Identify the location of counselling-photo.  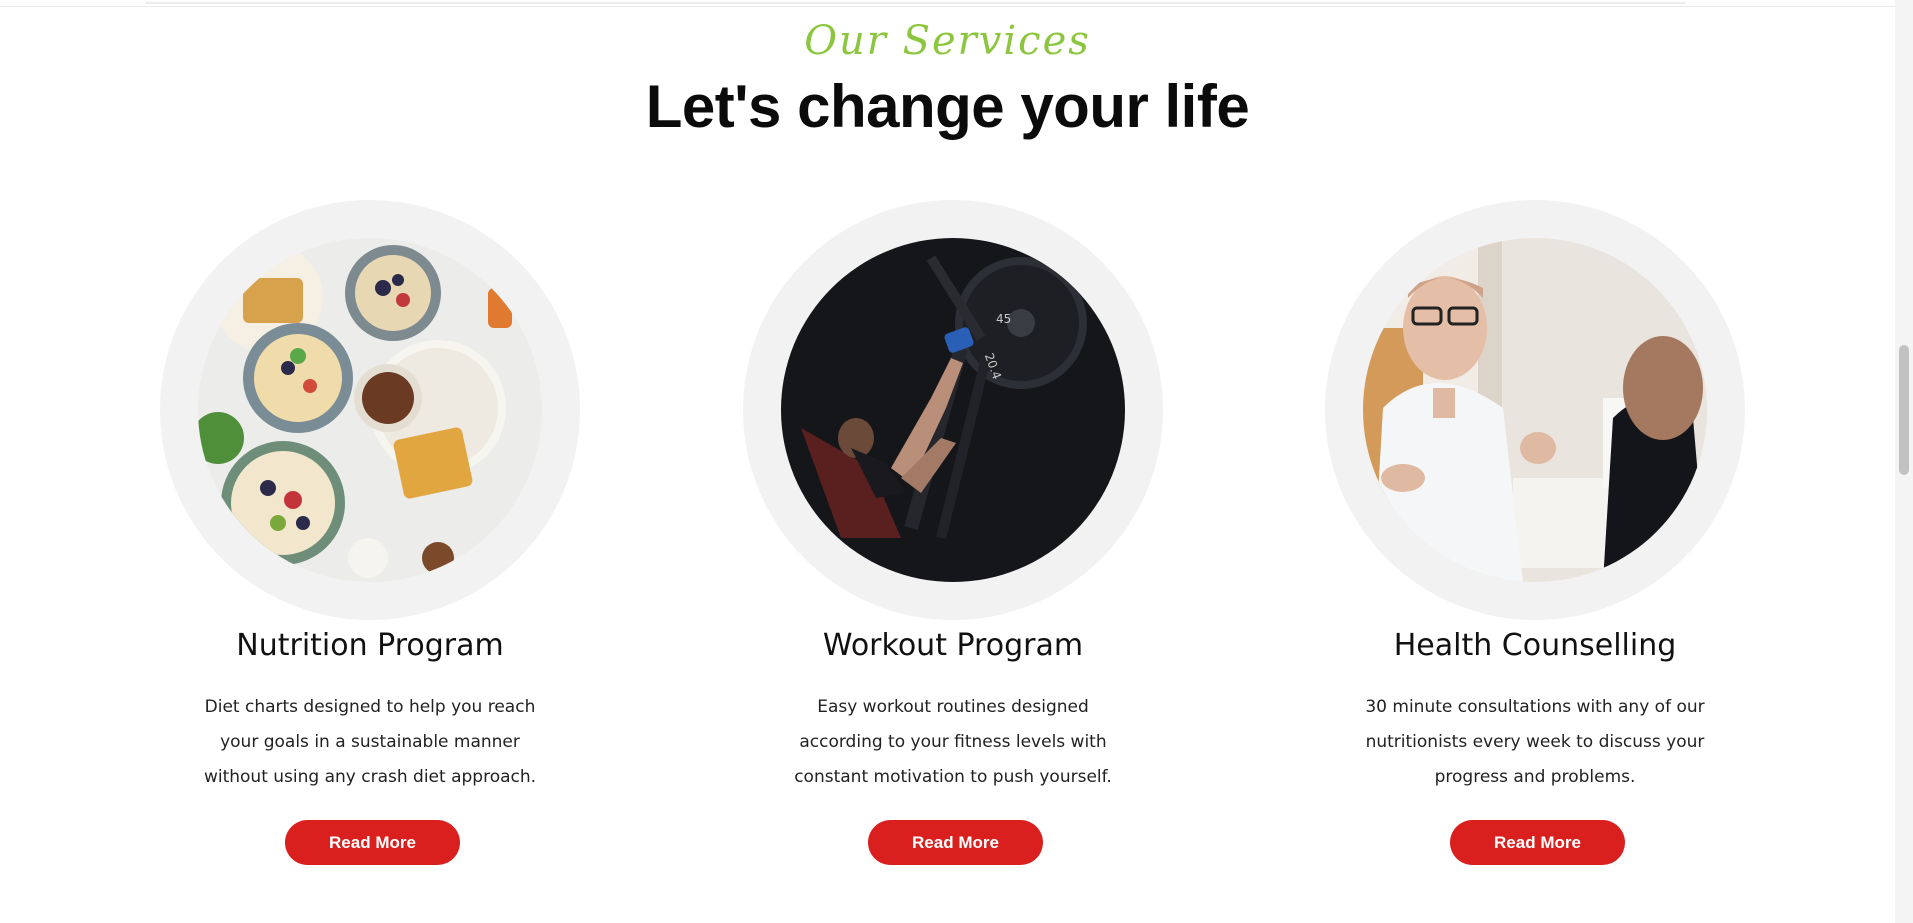
(1535, 410).